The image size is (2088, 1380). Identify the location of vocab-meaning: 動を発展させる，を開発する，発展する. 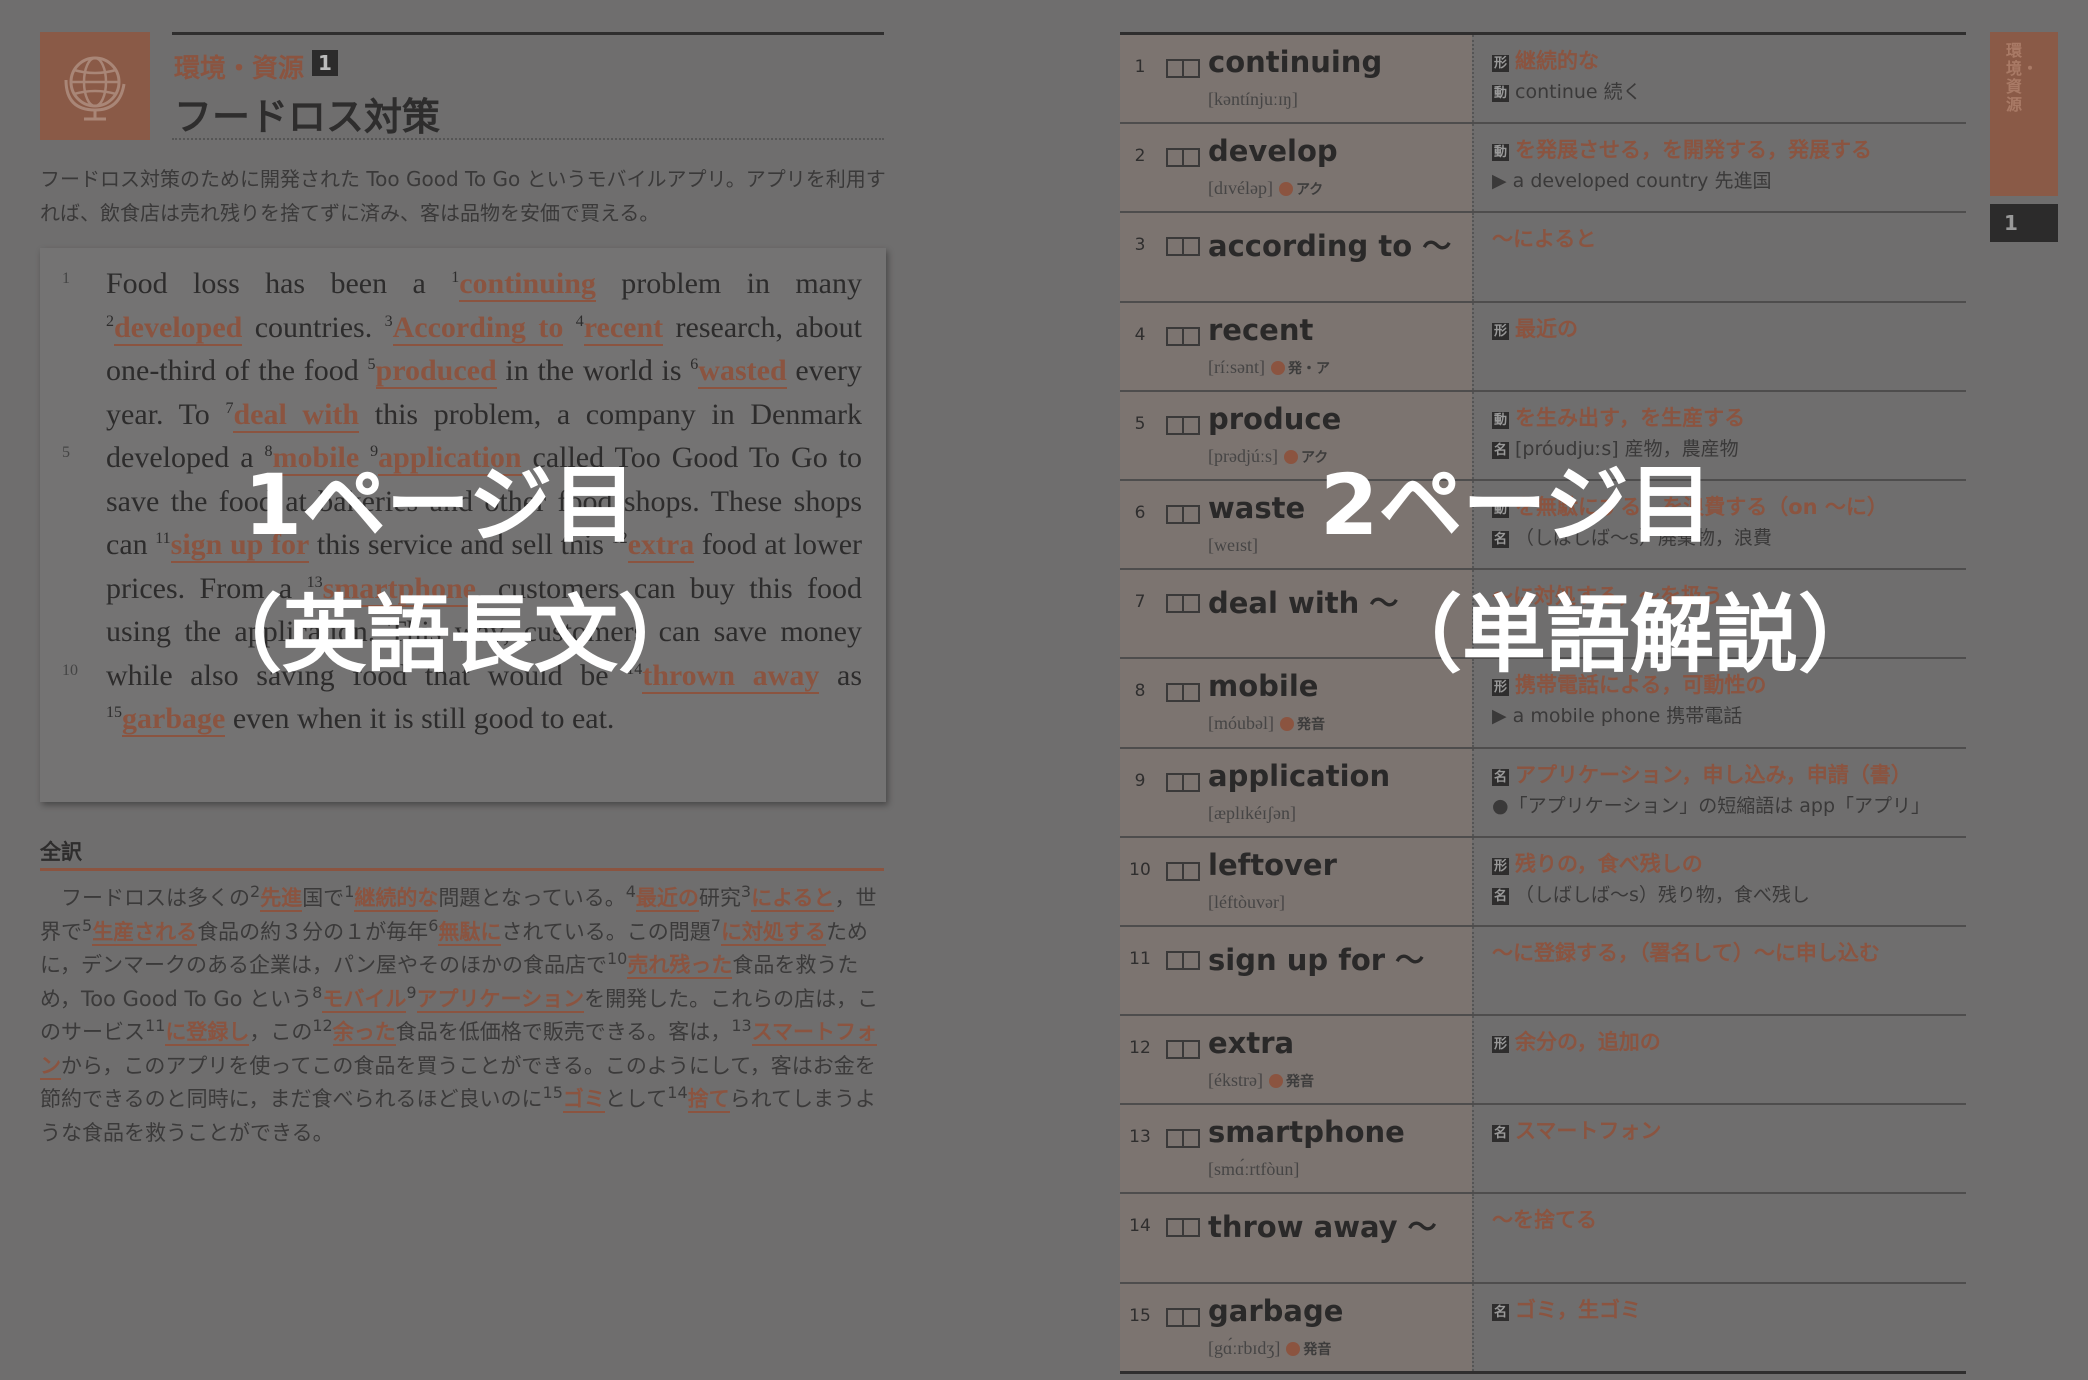
(1682, 150).